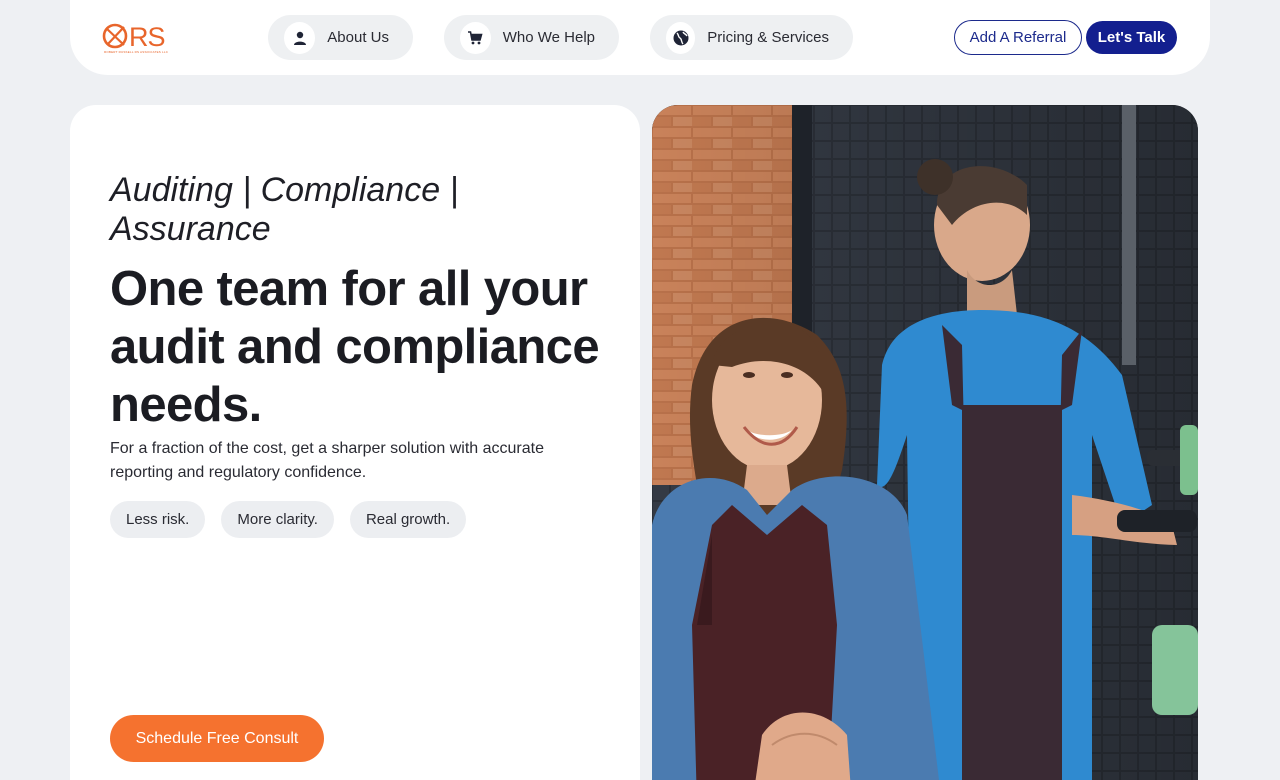 This screenshot has width=1280, height=780. What do you see at coordinates (300, 37) in the screenshot?
I see `user-icon` at bounding box center [300, 37].